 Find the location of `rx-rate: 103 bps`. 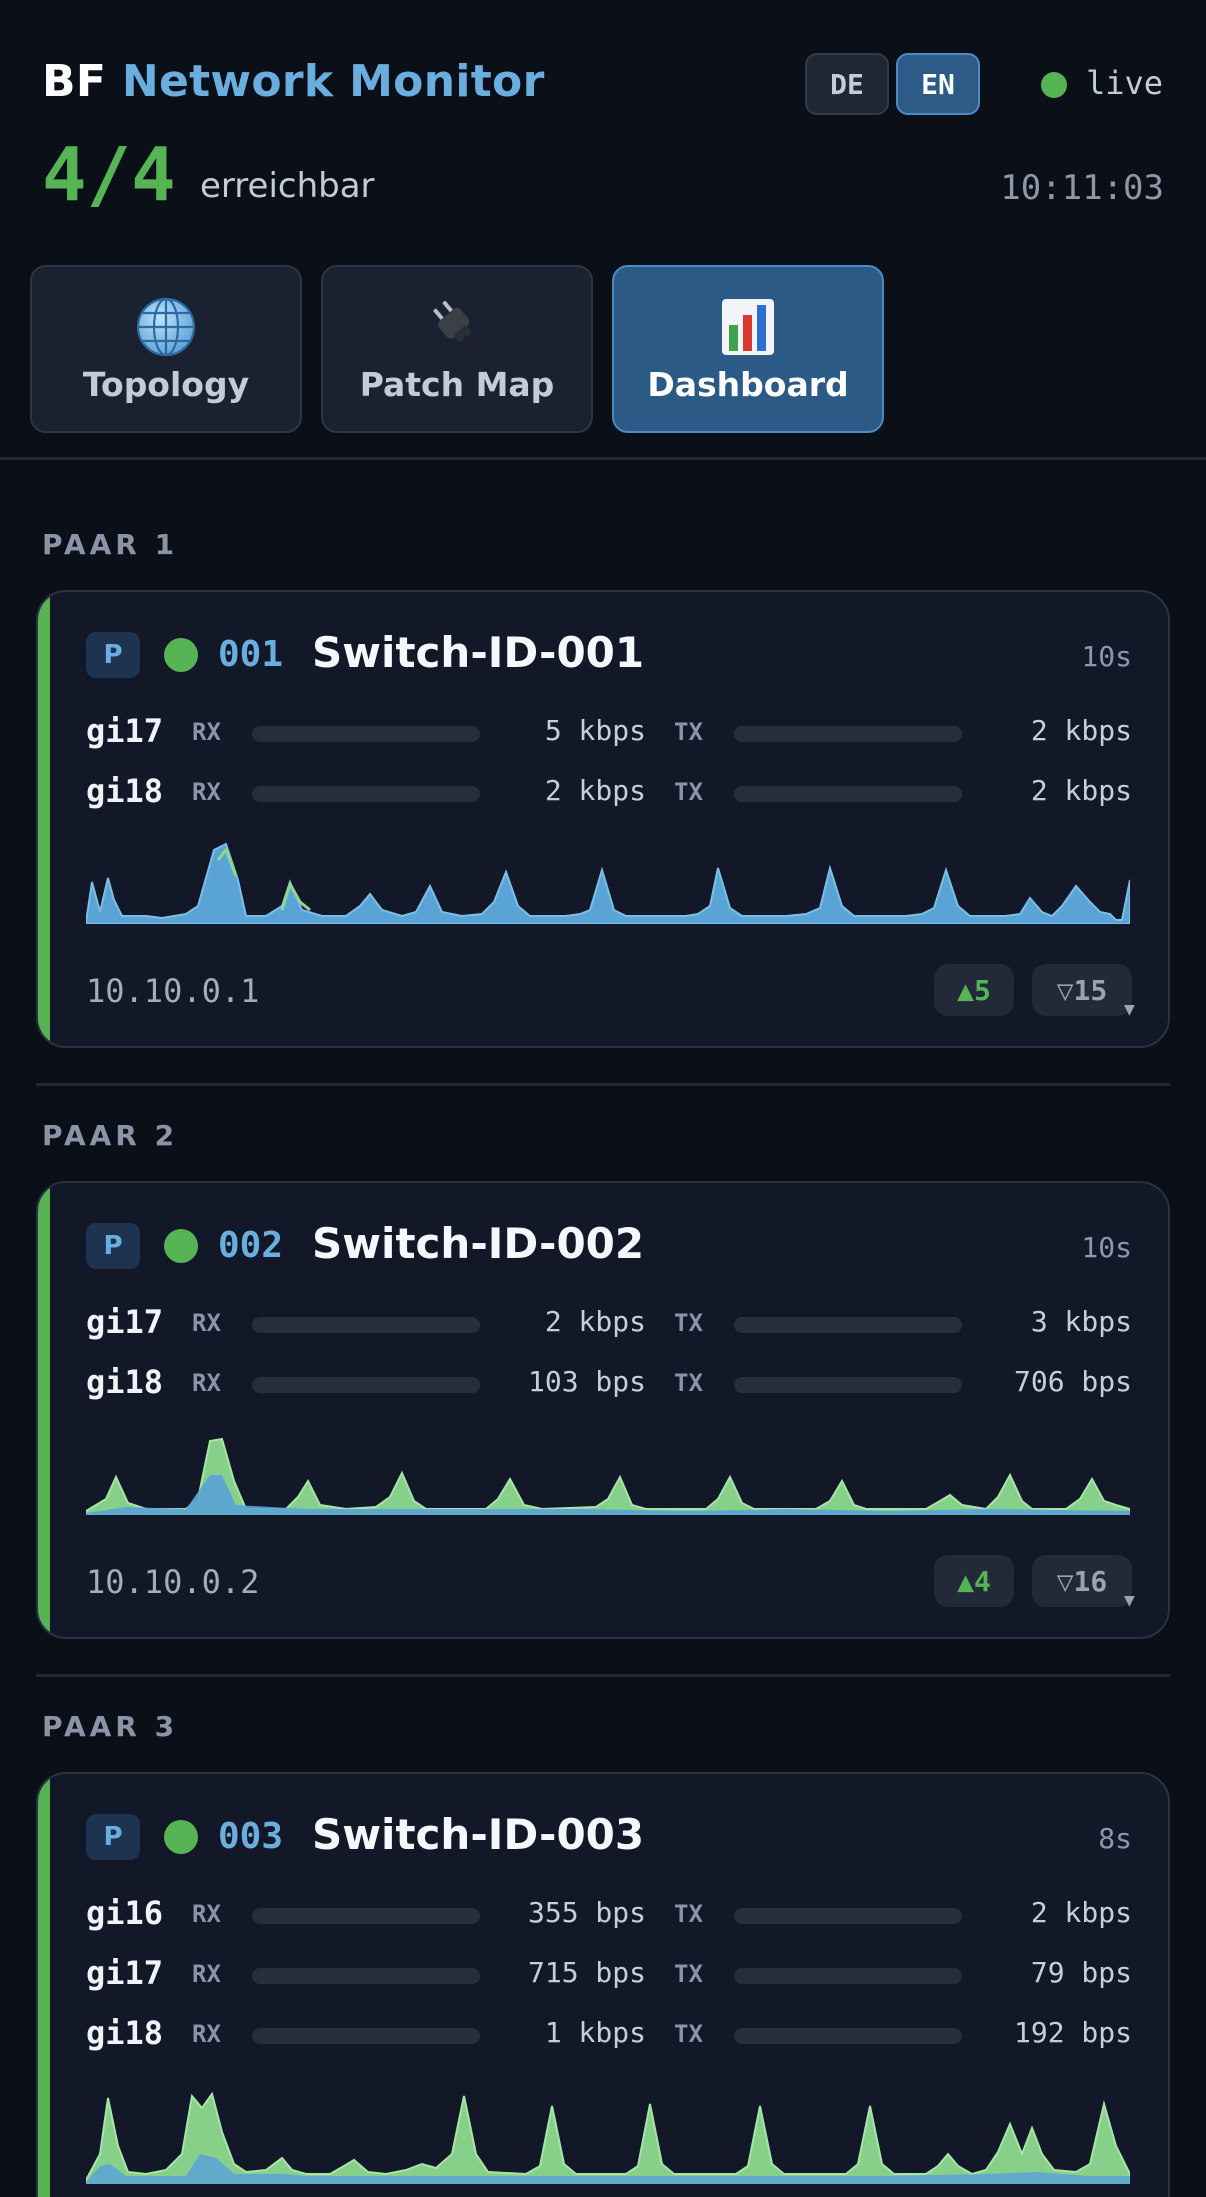

rx-rate: 103 bps is located at coordinates (586, 1381).